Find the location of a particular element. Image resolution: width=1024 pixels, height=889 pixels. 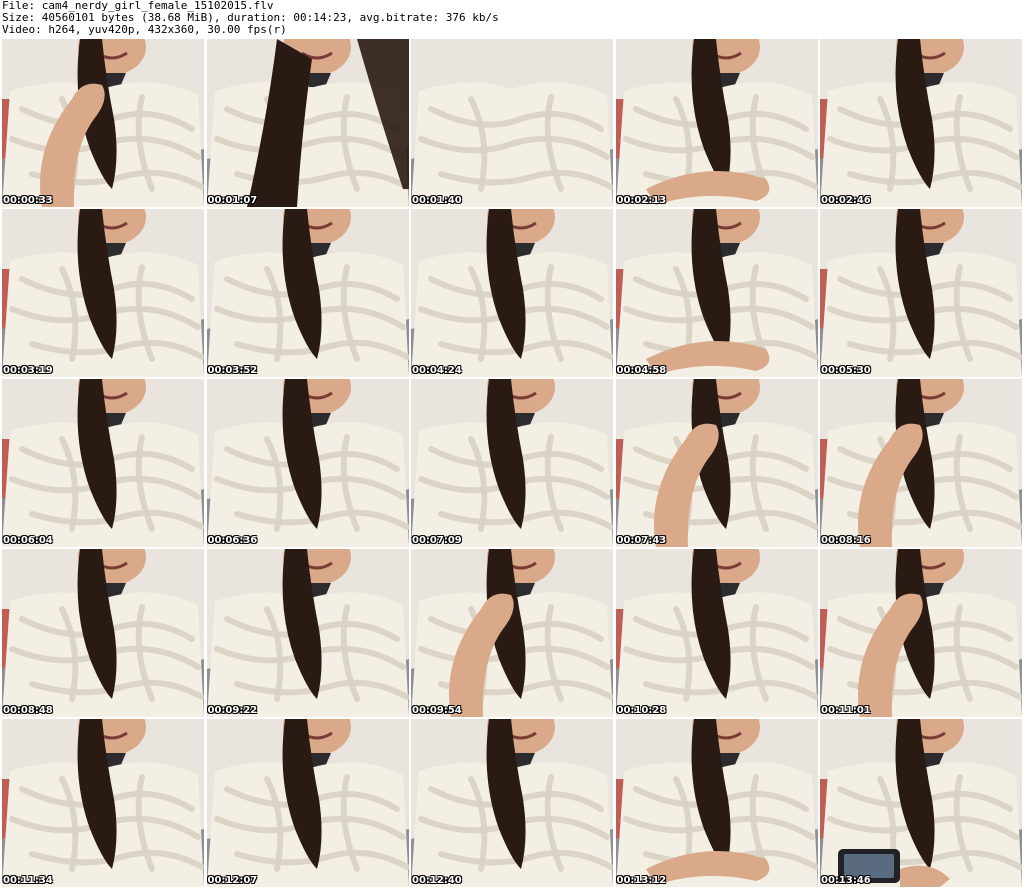

thumbnail-frame: 00:01:07 is located at coordinates (307, 123).